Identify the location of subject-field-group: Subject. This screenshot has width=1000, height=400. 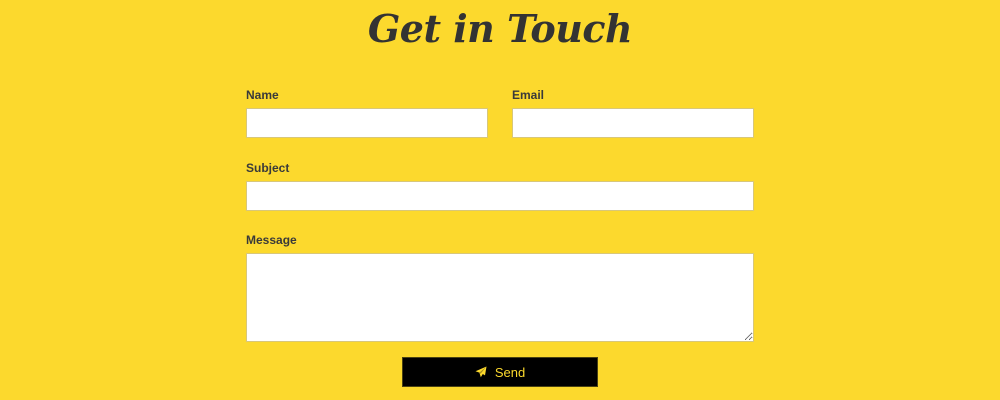
(500, 186).